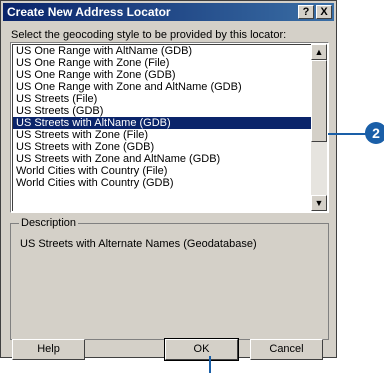 The height and width of the screenshot is (373, 384). Describe the element at coordinates (162, 171) in the screenshot. I see `list-item: World Cities with Country (File)` at that location.